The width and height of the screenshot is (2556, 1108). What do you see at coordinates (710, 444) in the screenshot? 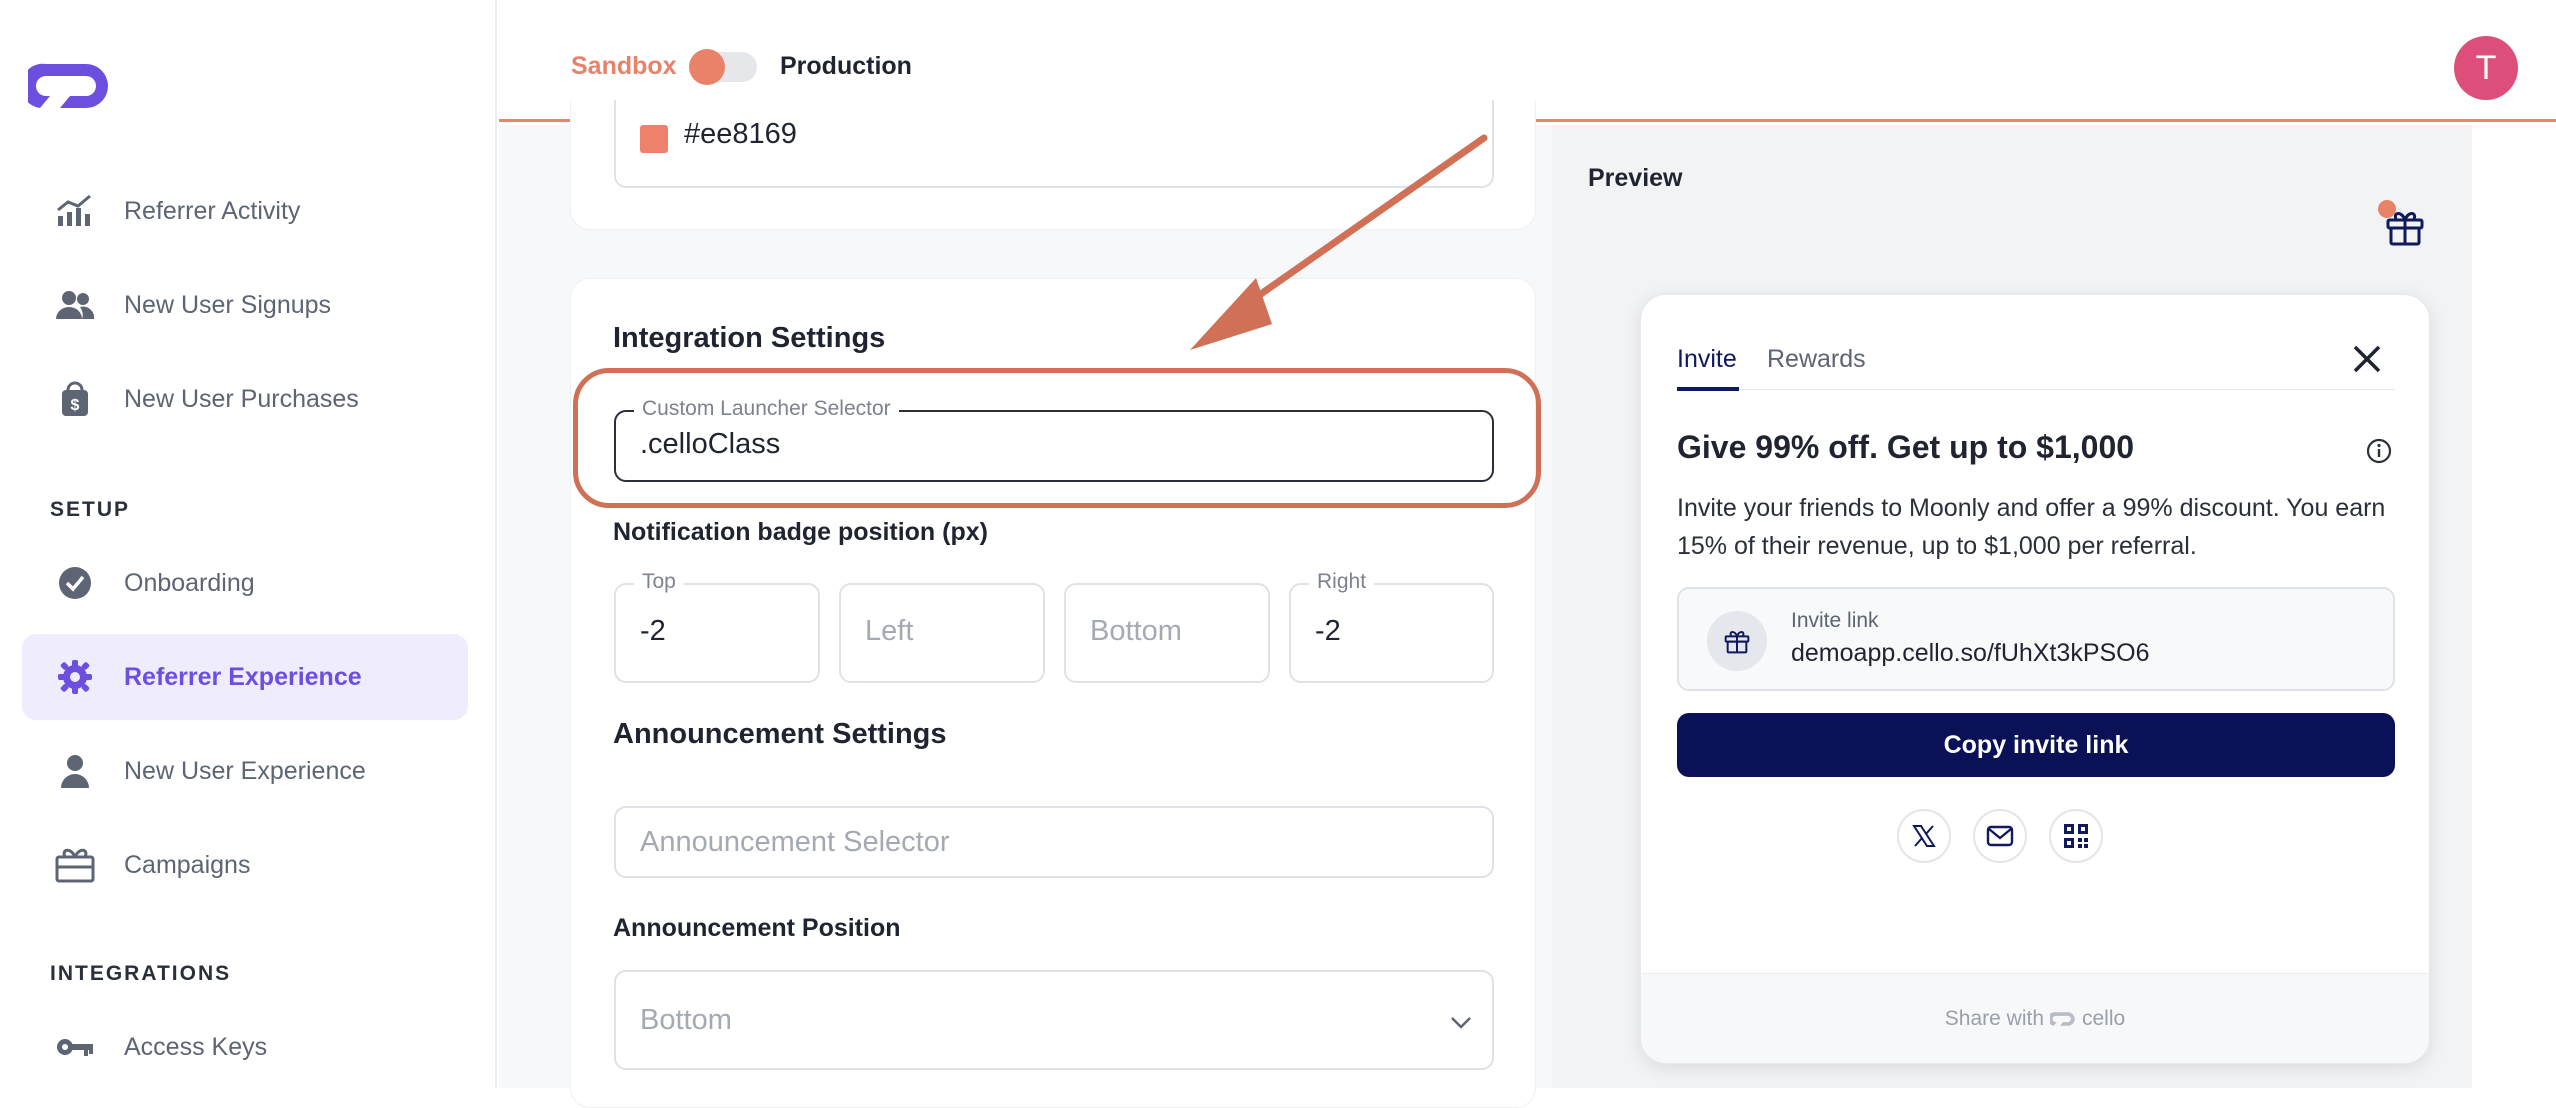
I see `field-value: .celloClass` at bounding box center [710, 444].